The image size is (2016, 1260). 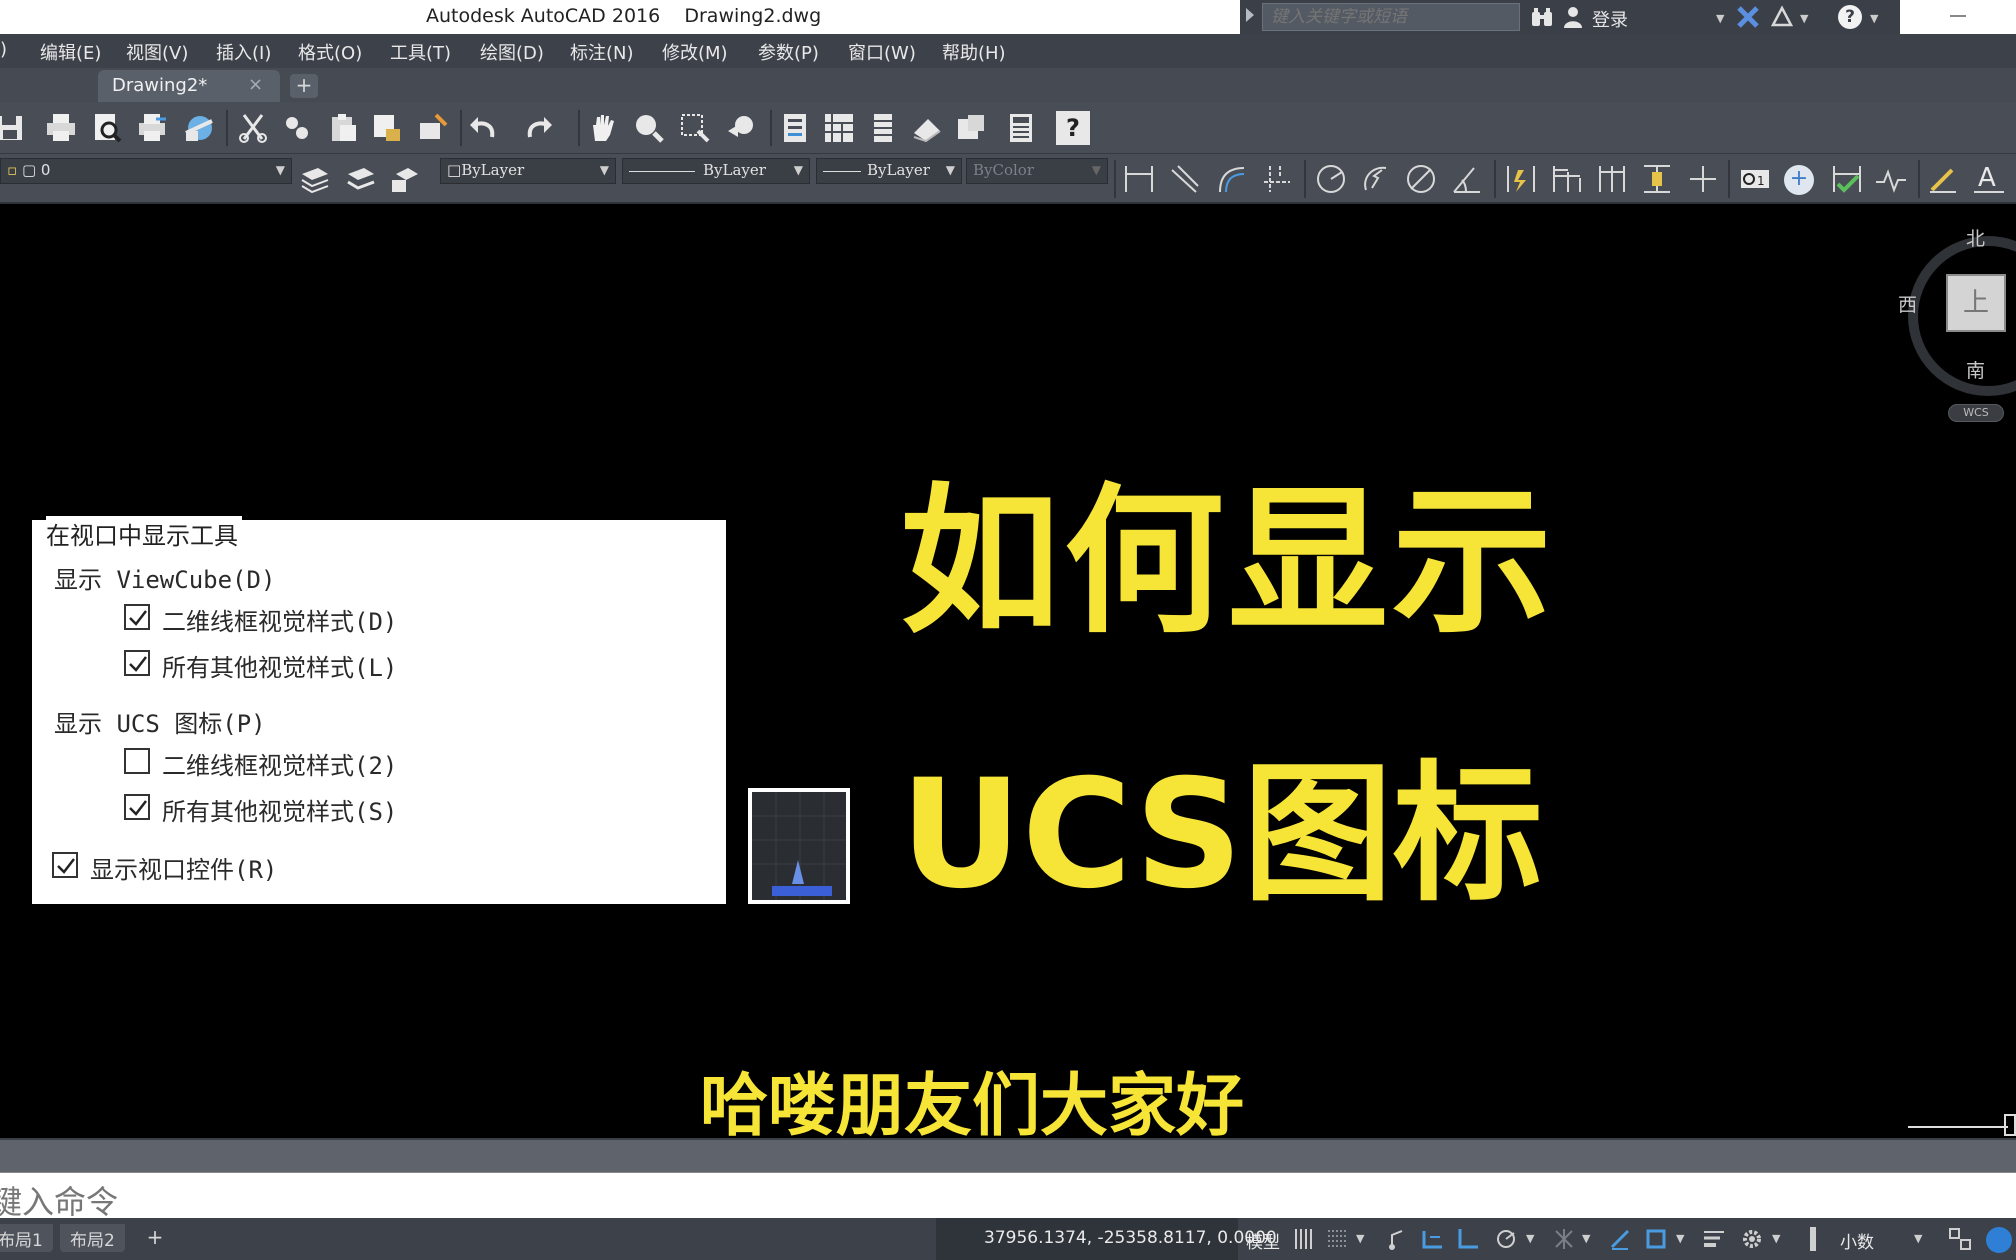 What do you see at coordinates (889, 171) in the screenshot?
I see `lineweight-combo: ByLayer ▼` at bounding box center [889, 171].